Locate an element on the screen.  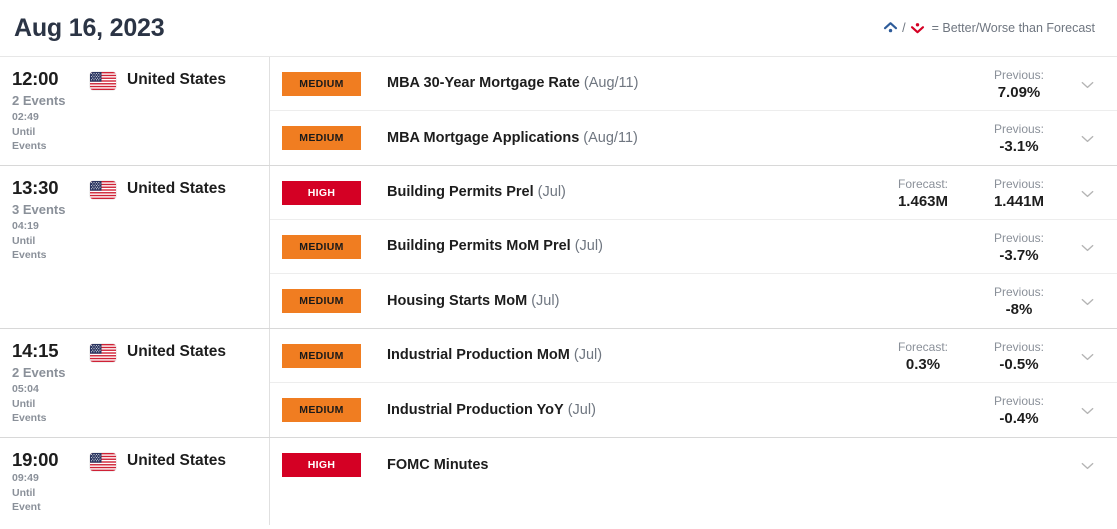
forecast-legend: / = Better/Worse than Forecast is located at coordinates (993, 28).